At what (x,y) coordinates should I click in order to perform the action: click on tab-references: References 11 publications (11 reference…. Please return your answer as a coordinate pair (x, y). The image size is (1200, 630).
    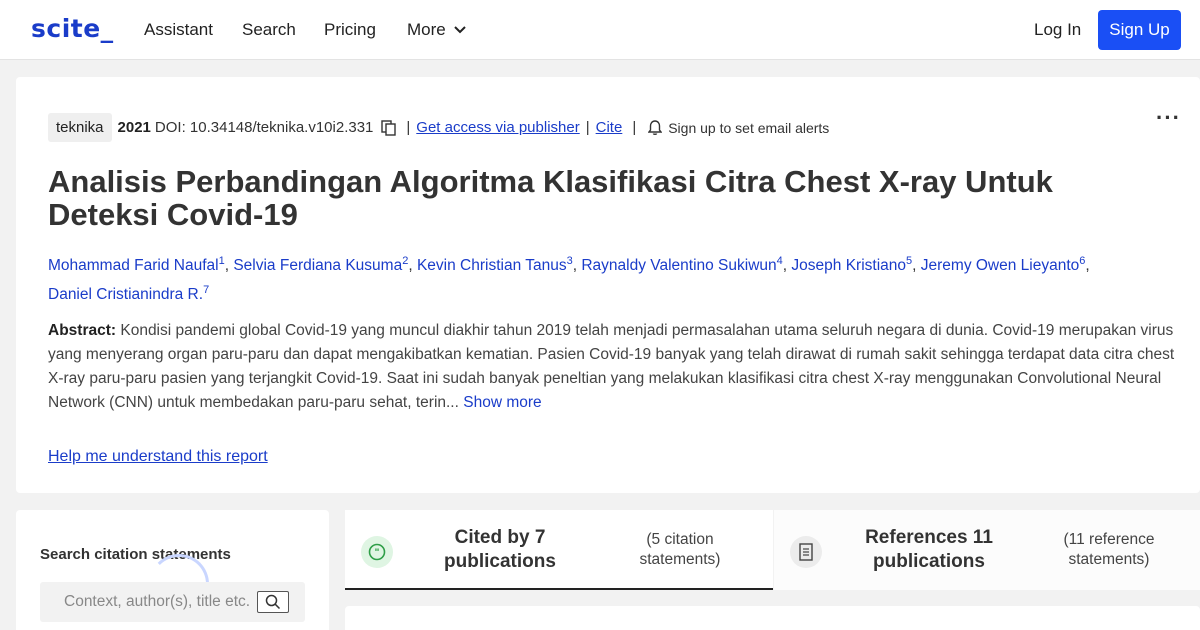
    Looking at the image, I should click on (987, 550).